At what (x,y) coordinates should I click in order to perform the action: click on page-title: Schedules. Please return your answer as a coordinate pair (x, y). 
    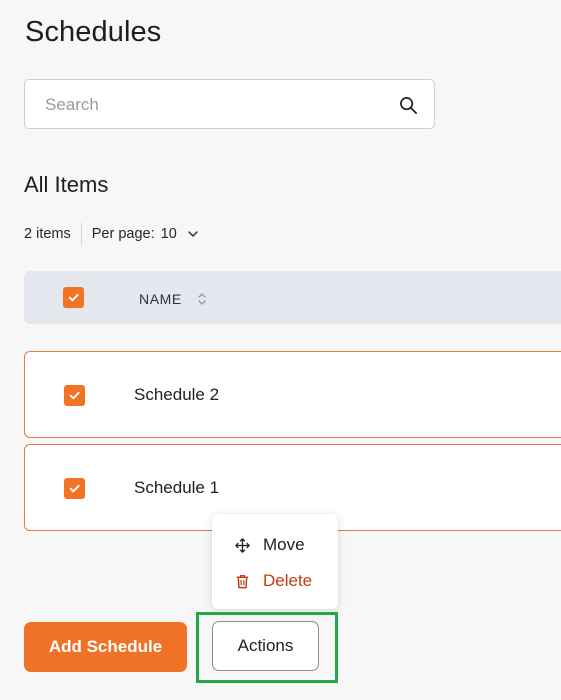
    Looking at the image, I should click on (93, 32).